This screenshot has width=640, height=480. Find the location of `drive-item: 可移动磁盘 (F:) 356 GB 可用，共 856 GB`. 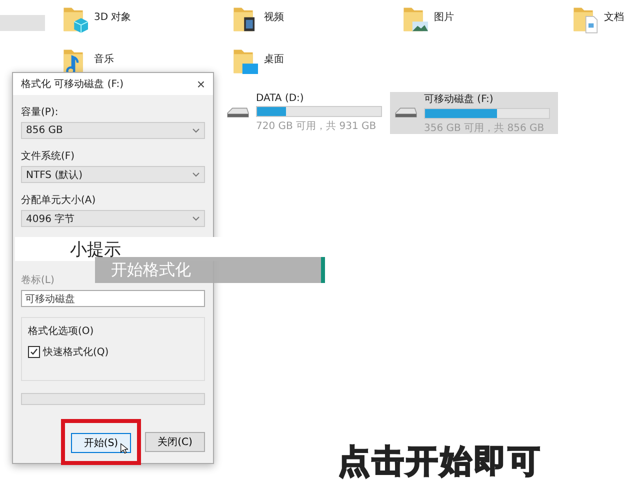

drive-item: 可移动磁盘 (F:) 356 GB 可用，共 856 GB is located at coordinates (474, 113).